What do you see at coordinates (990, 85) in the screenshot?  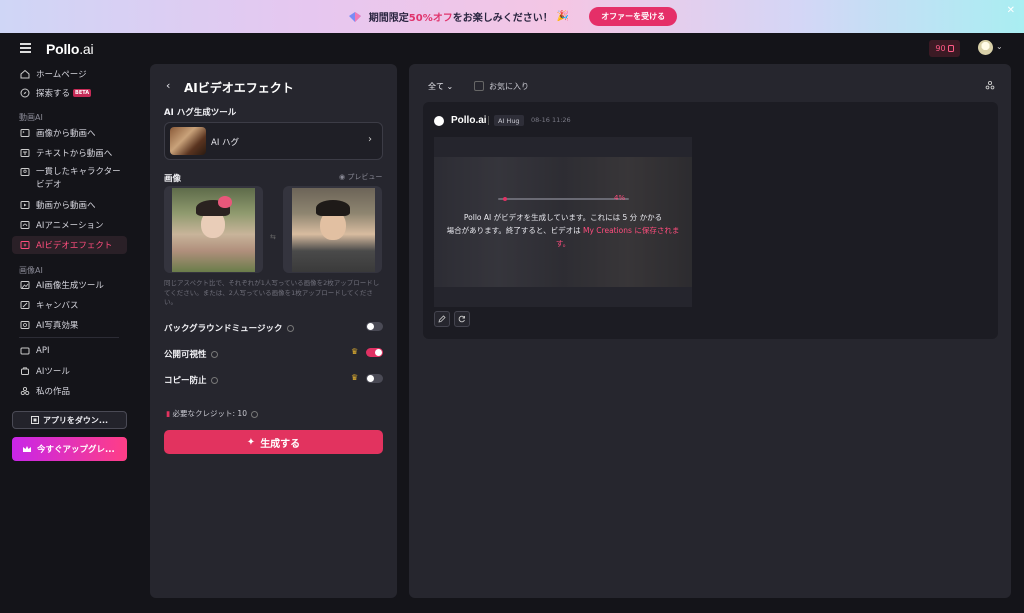 I see `share-icon` at bounding box center [990, 85].